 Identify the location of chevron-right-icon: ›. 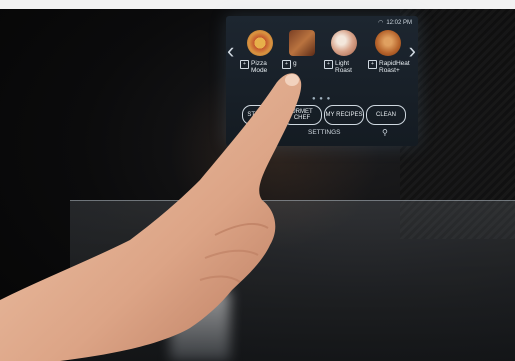
(412, 51).